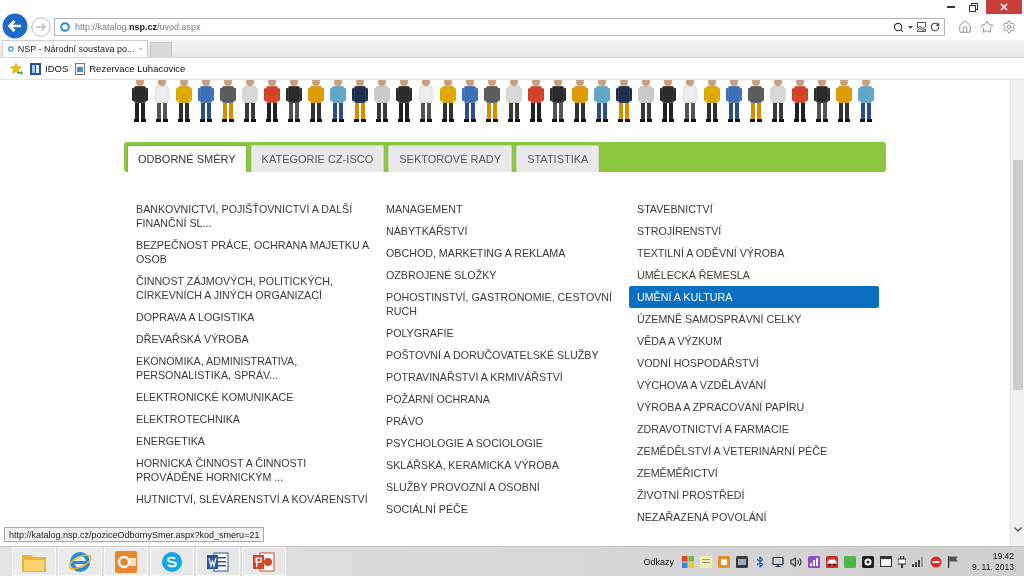  Describe the element at coordinates (558, 158) in the screenshot. I see `category-tab: STATISTIKA` at that location.